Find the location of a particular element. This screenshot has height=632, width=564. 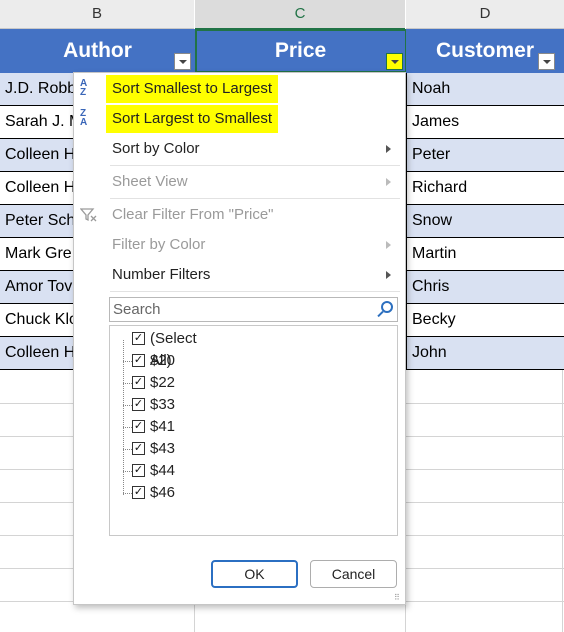

sort-ascending-label: Sort Smallest to Largest is located at coordinates (192, 89).